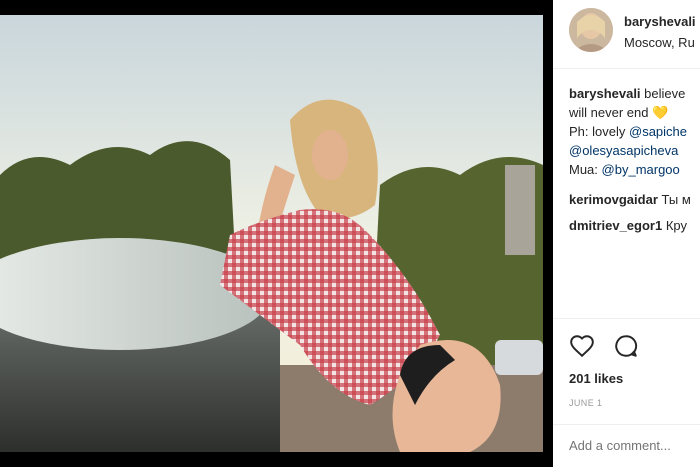 Image resolution: width=700 pixels, height=467 pixels. Describe the element at coordinates (660, 21) in the screenshot. I see `username-link: baryshevali` at that location.